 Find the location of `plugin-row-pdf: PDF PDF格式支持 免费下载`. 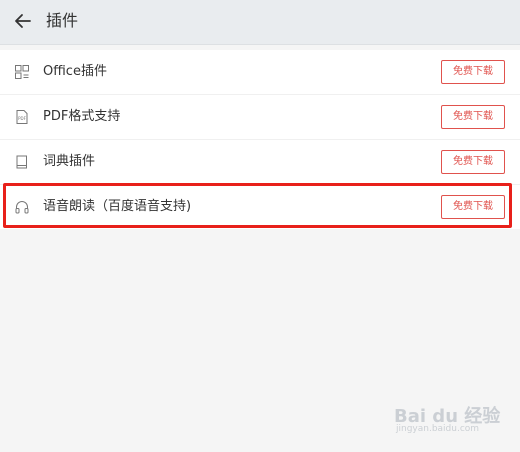

plugin-row-pdf: PDF PDF格式支持 免费下载 is located at coordinates (260, 117).